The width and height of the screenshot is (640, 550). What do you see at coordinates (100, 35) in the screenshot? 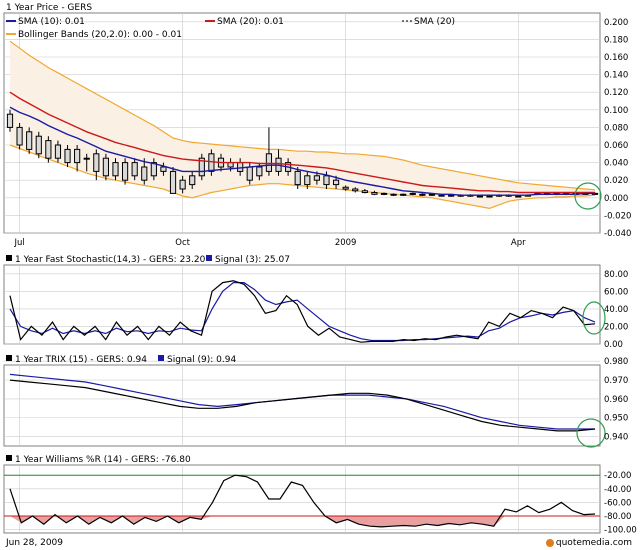
I see `legend-bollinger: Bollinger Bands (20,2.0): 0.00 - 0.01` at bounding box center [100, 35].